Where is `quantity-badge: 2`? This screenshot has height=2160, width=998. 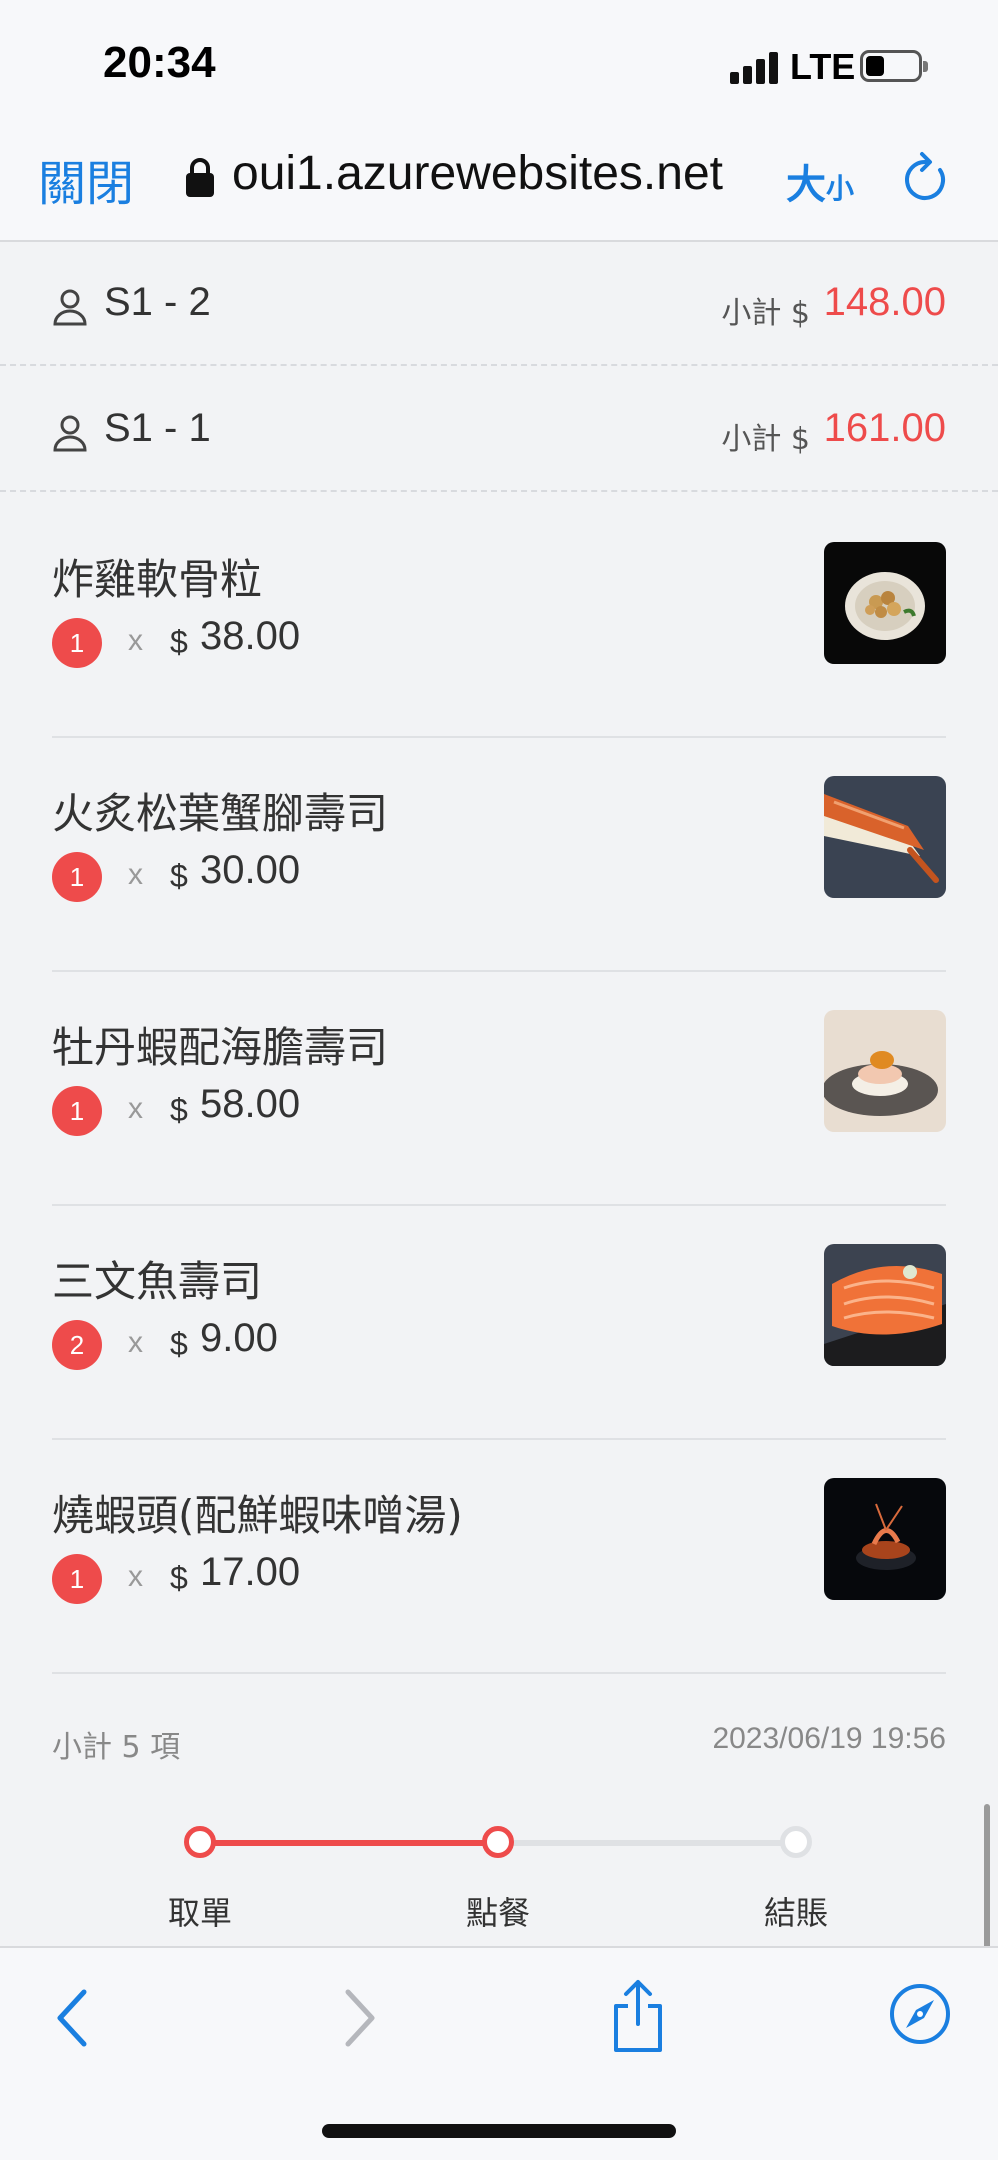 quantity-badge: 2 is located at coordinates (77, 1345).